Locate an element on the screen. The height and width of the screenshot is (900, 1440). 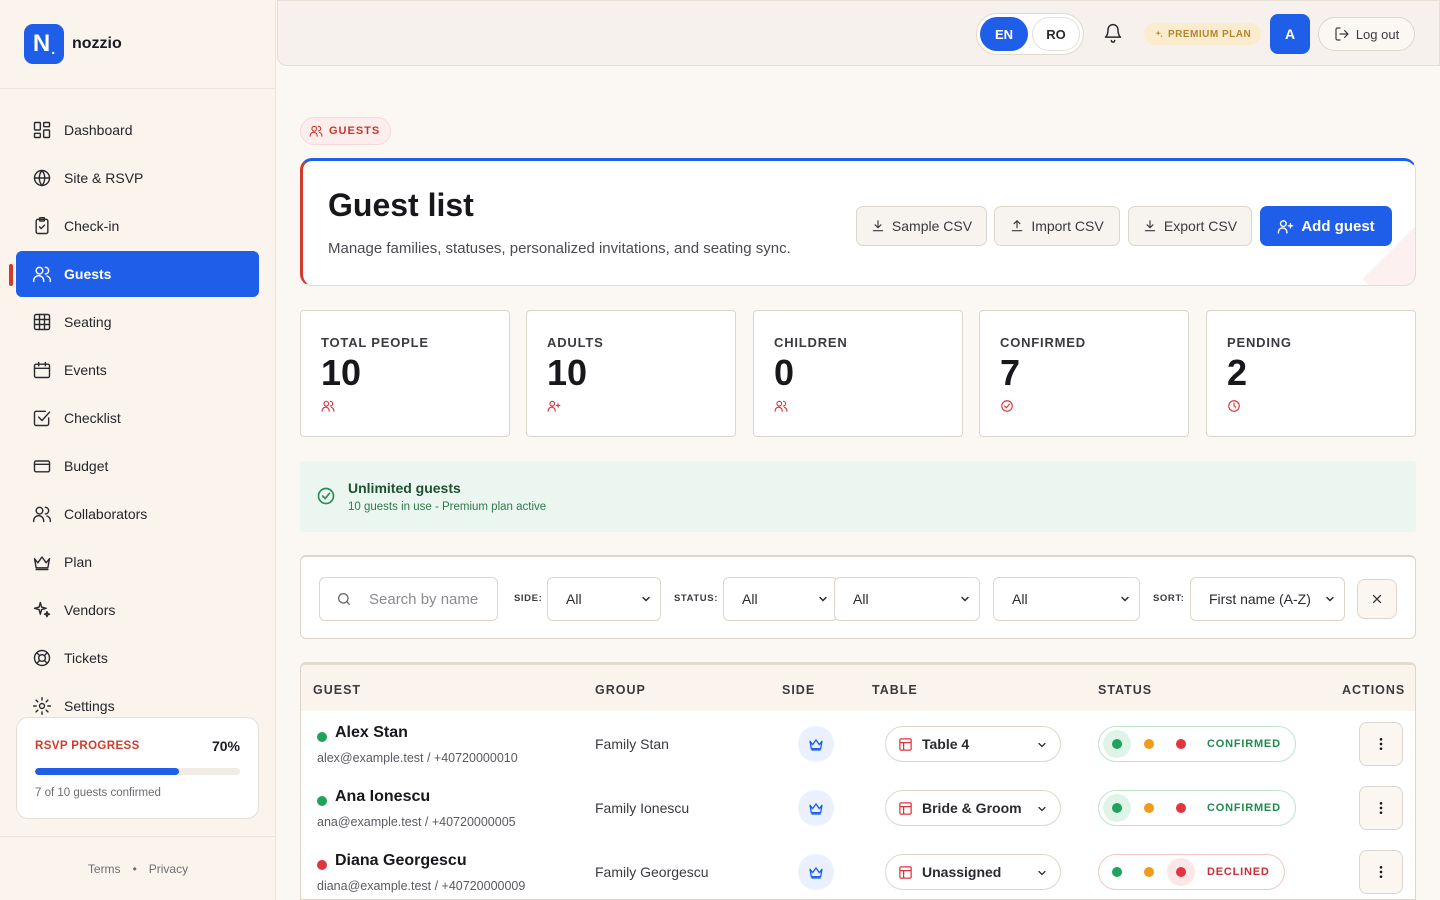
sidebar-item-budget: Budget is located at coordinates (137, 466).